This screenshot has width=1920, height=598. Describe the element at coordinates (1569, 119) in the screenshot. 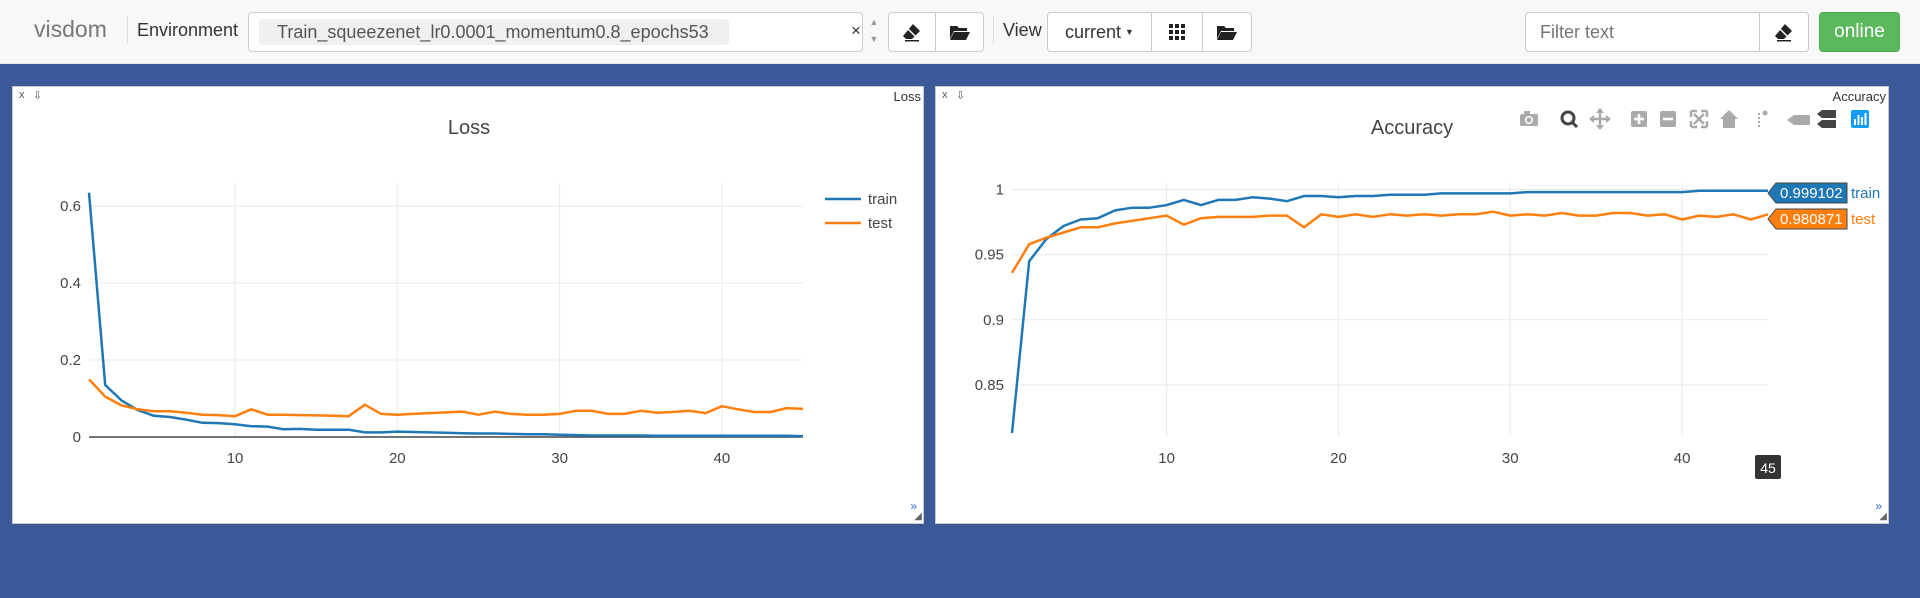

I see `zoom-icon` at that location.